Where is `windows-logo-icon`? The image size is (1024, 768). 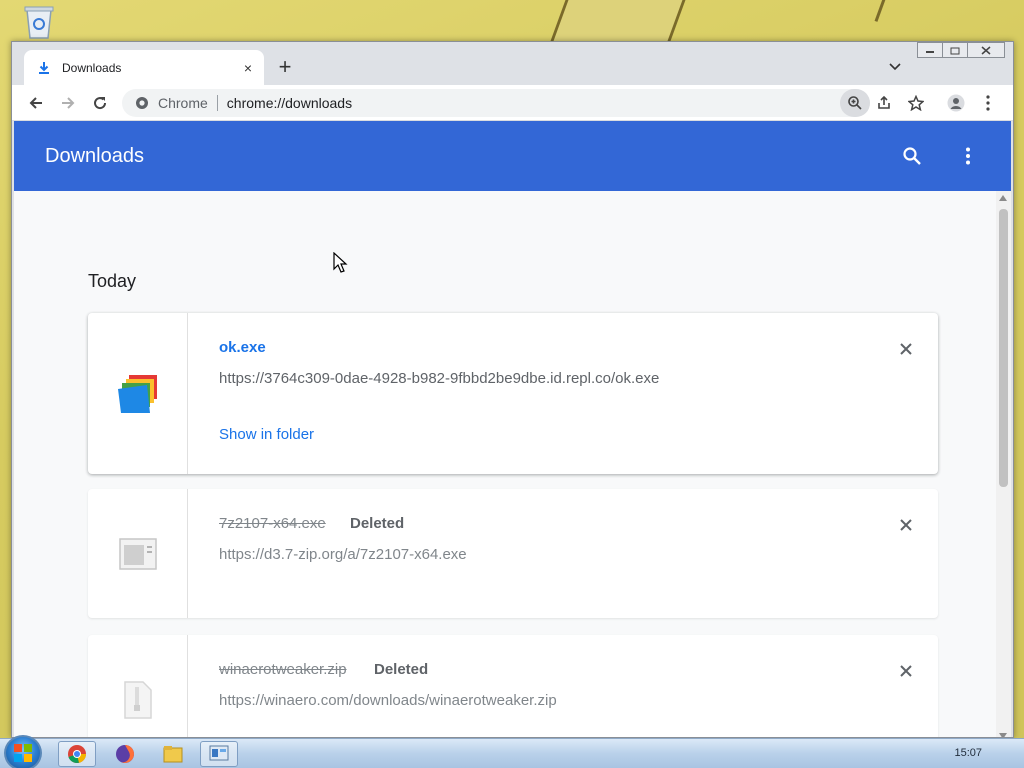
windows-logo-icon is located at coordinates (23, 753).